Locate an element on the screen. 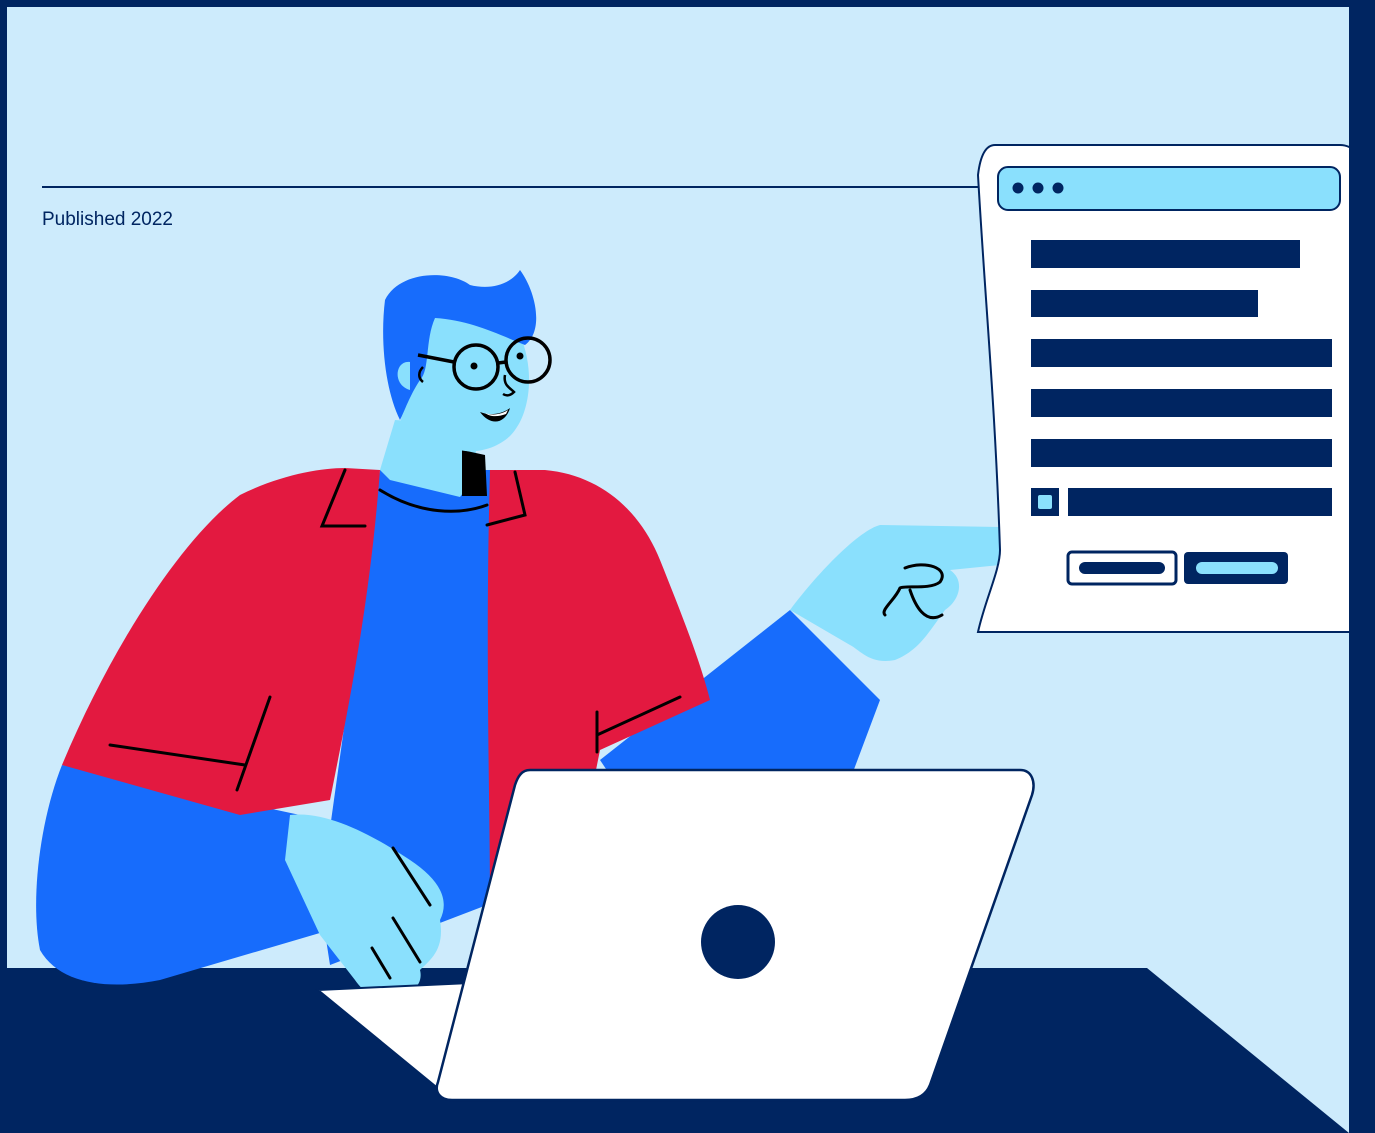 This screenshot has height=1133, width=1375. checkbox-label-line is located at coordinates (1200, 502).